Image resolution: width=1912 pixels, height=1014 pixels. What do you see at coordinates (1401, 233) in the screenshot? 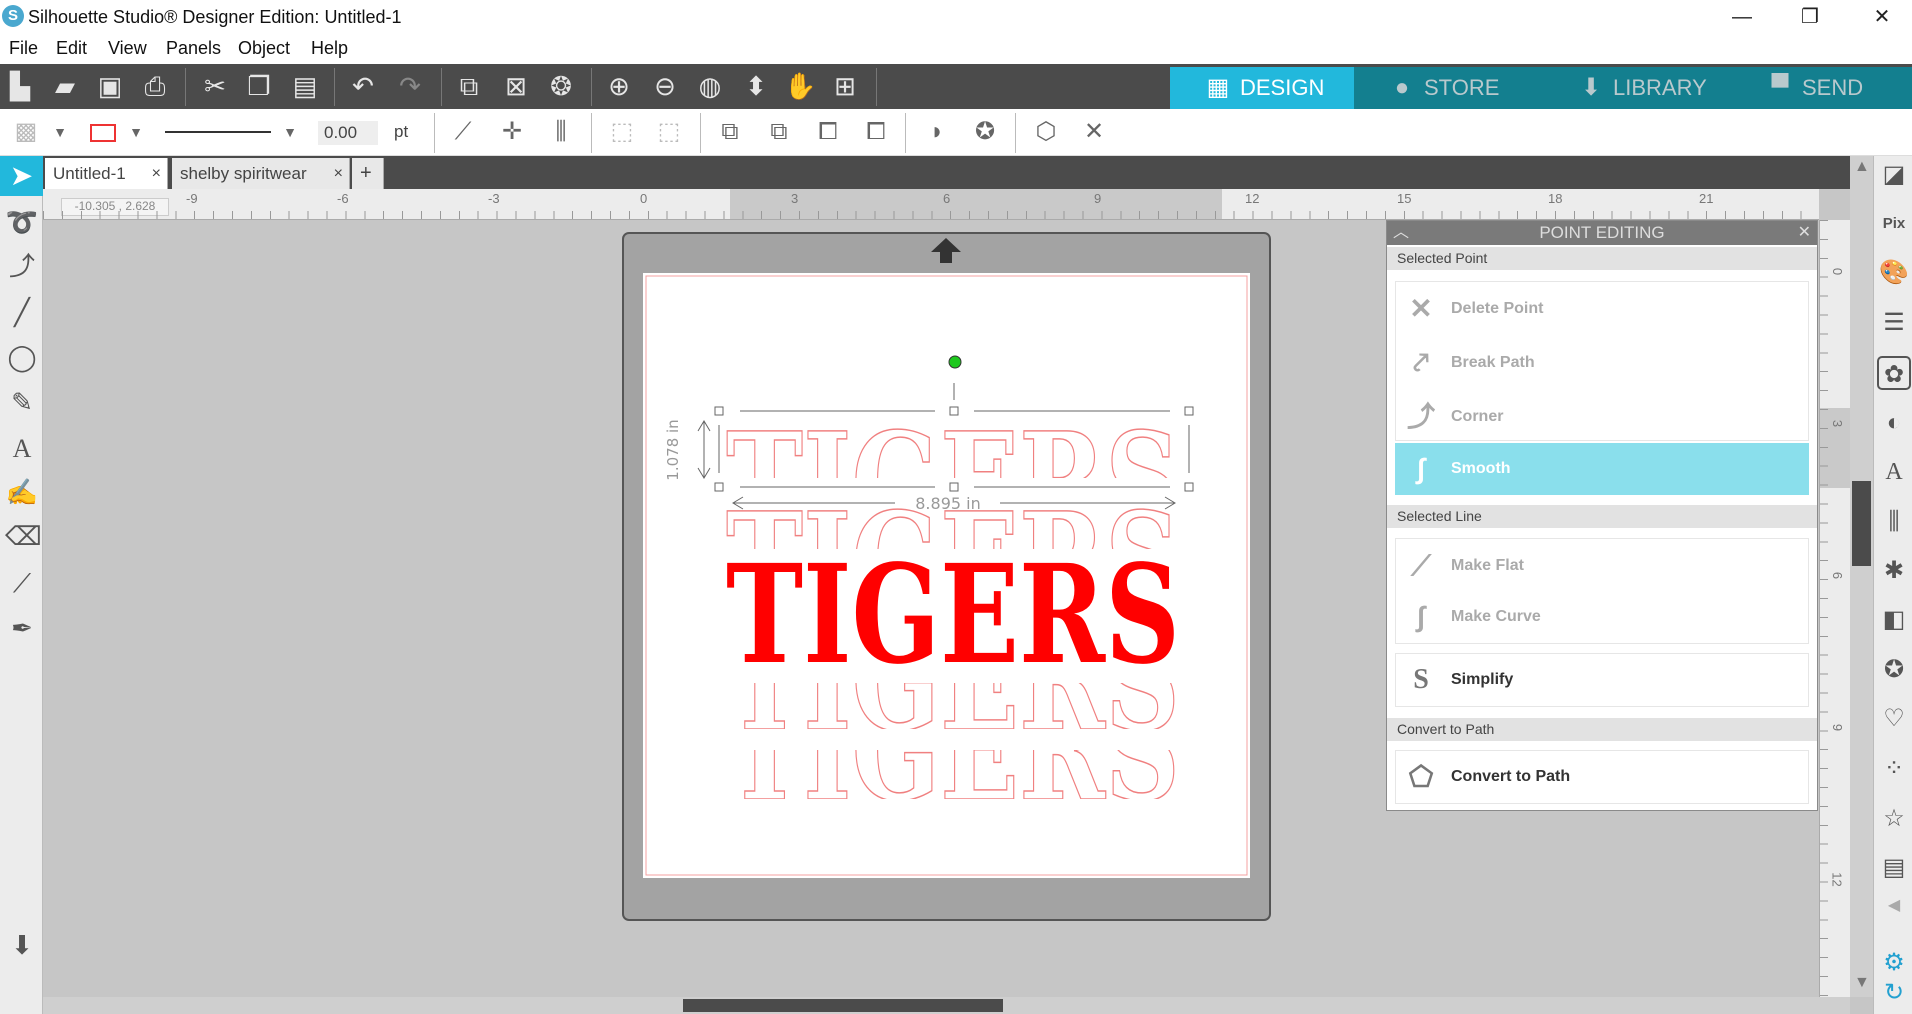
I see `collapse-chevron-icon: ︿` at bounding box center [1401, 233].